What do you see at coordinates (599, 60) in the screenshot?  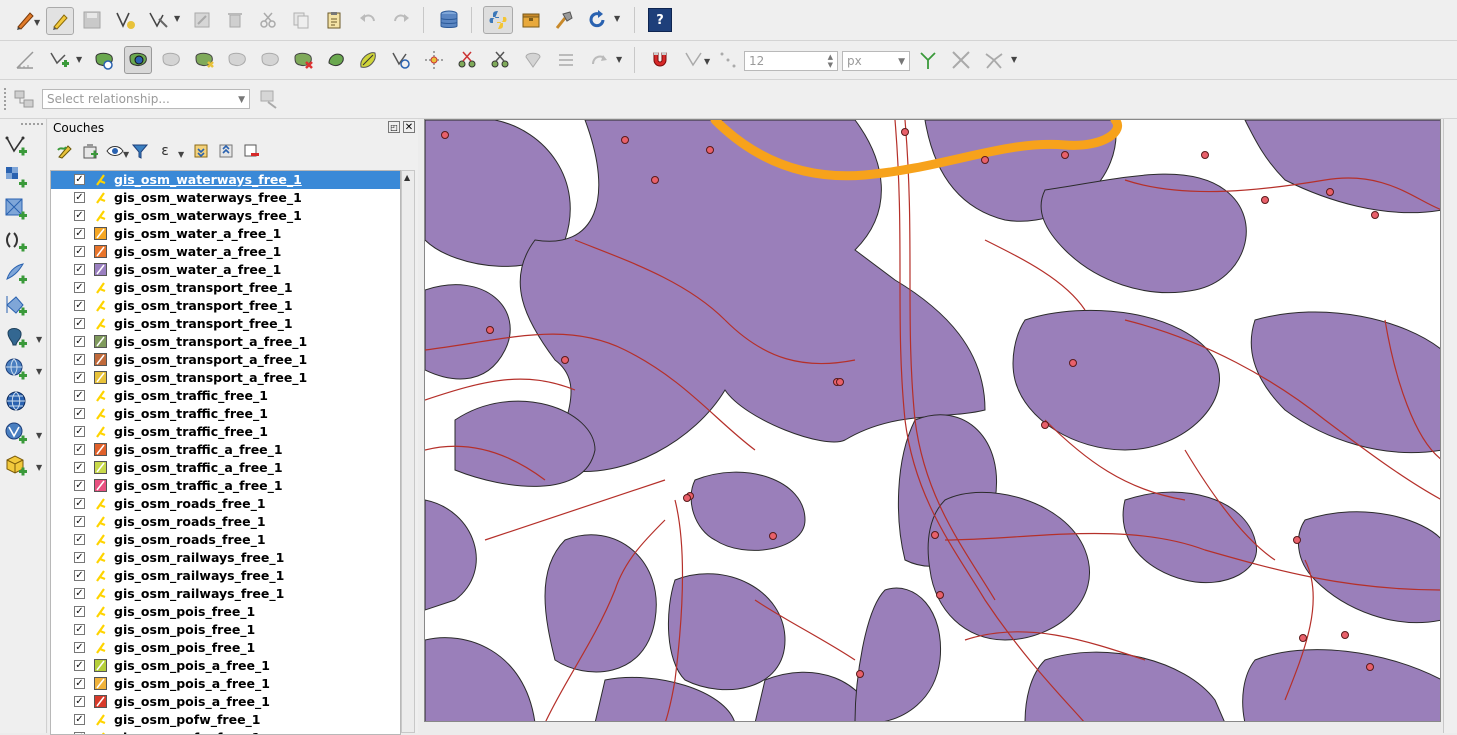 I see `rotate-point-symbols-icon` at bounding box center [599, 60].